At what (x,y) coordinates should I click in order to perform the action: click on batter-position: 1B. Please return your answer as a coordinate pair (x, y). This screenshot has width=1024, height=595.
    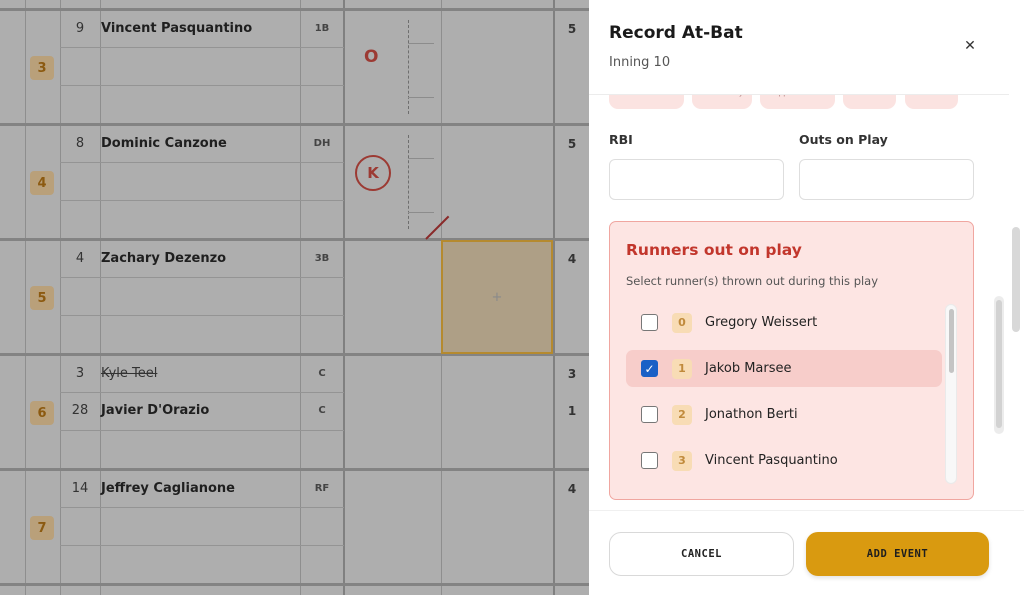
    Looking at the image, I should click on (322, 28).